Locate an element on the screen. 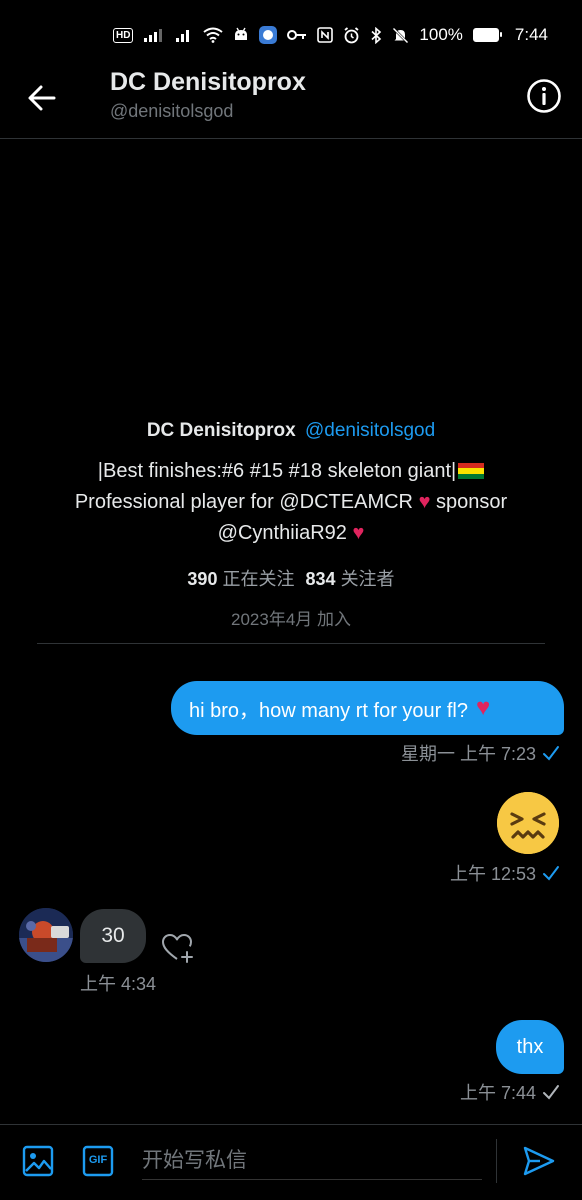  message-meta: 星期一 上午 7:23 is located at coordinates (480, 753).